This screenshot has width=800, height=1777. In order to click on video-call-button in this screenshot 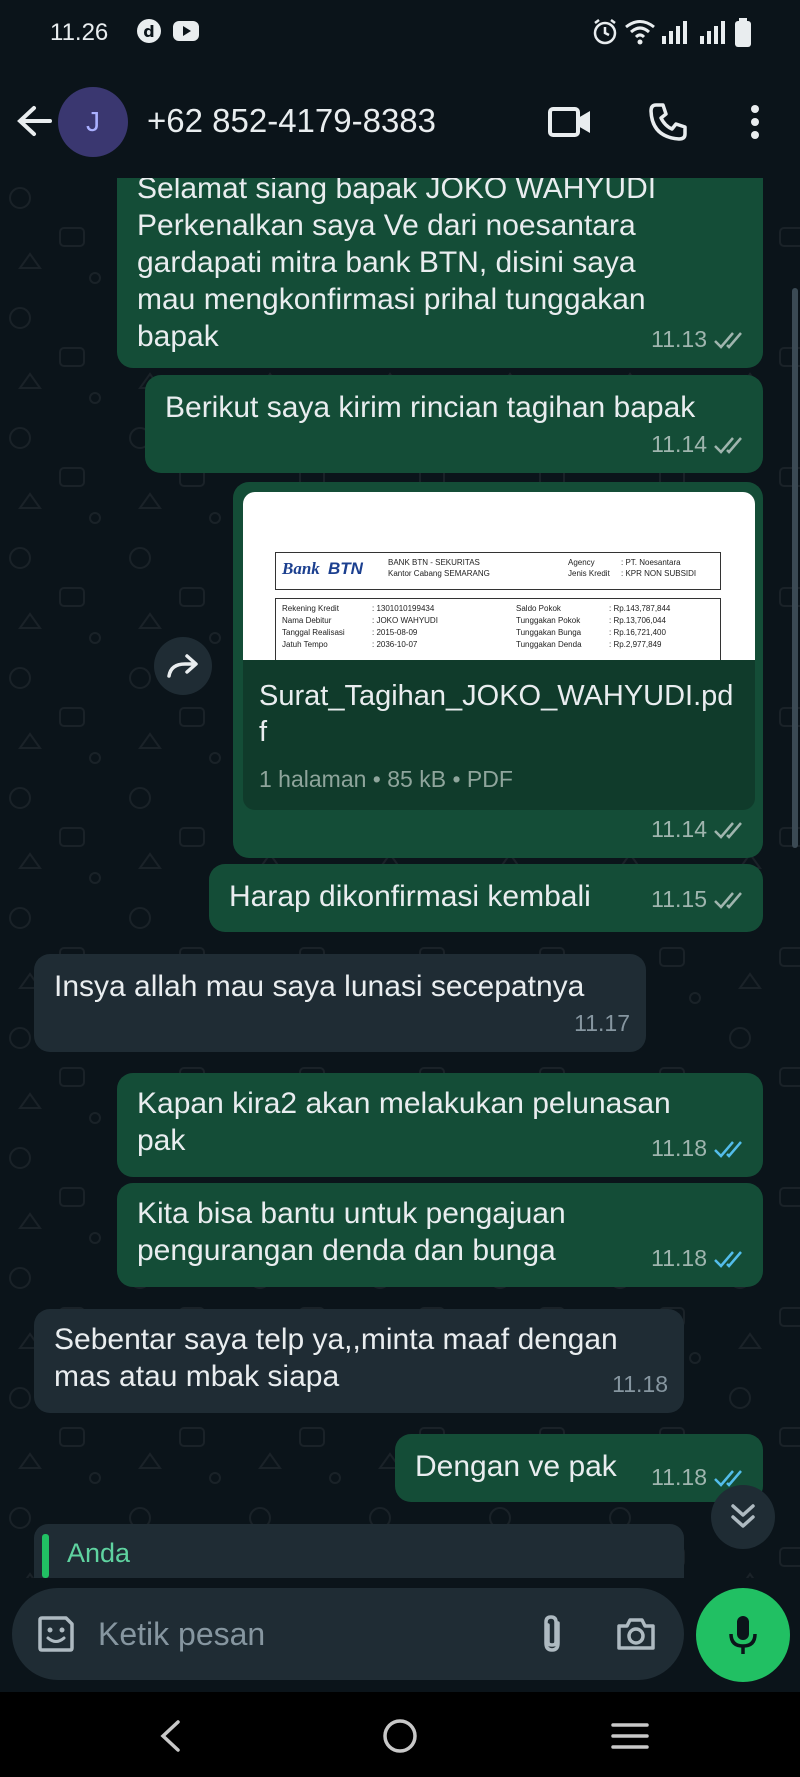, I will do `click(570, 122)`.